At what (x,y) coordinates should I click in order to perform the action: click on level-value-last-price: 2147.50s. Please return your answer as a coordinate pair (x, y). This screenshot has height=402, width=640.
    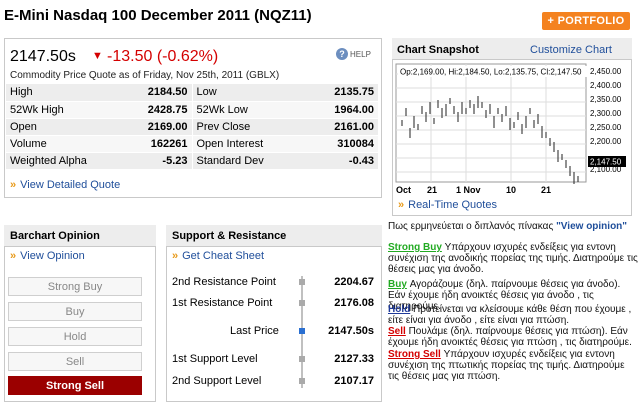
    Looking at the image, I should click on (351, 331).